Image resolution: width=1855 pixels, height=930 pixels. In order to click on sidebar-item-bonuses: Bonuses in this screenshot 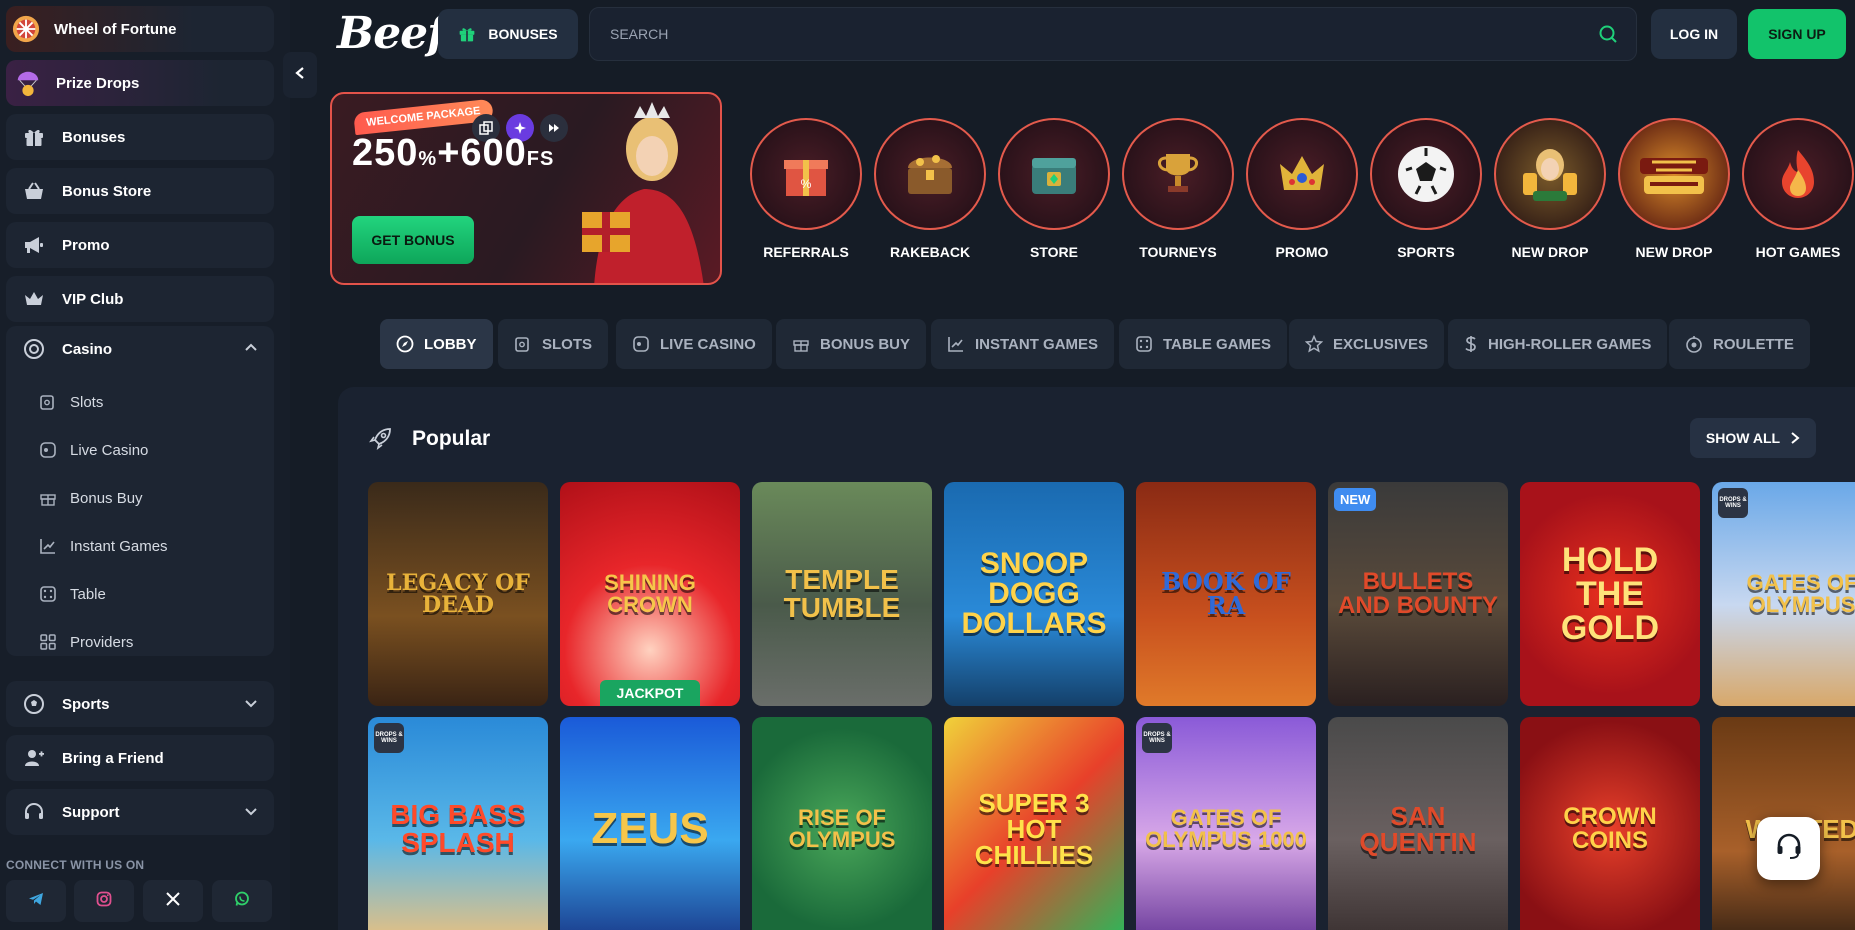, I will do `click(140, 137)`.